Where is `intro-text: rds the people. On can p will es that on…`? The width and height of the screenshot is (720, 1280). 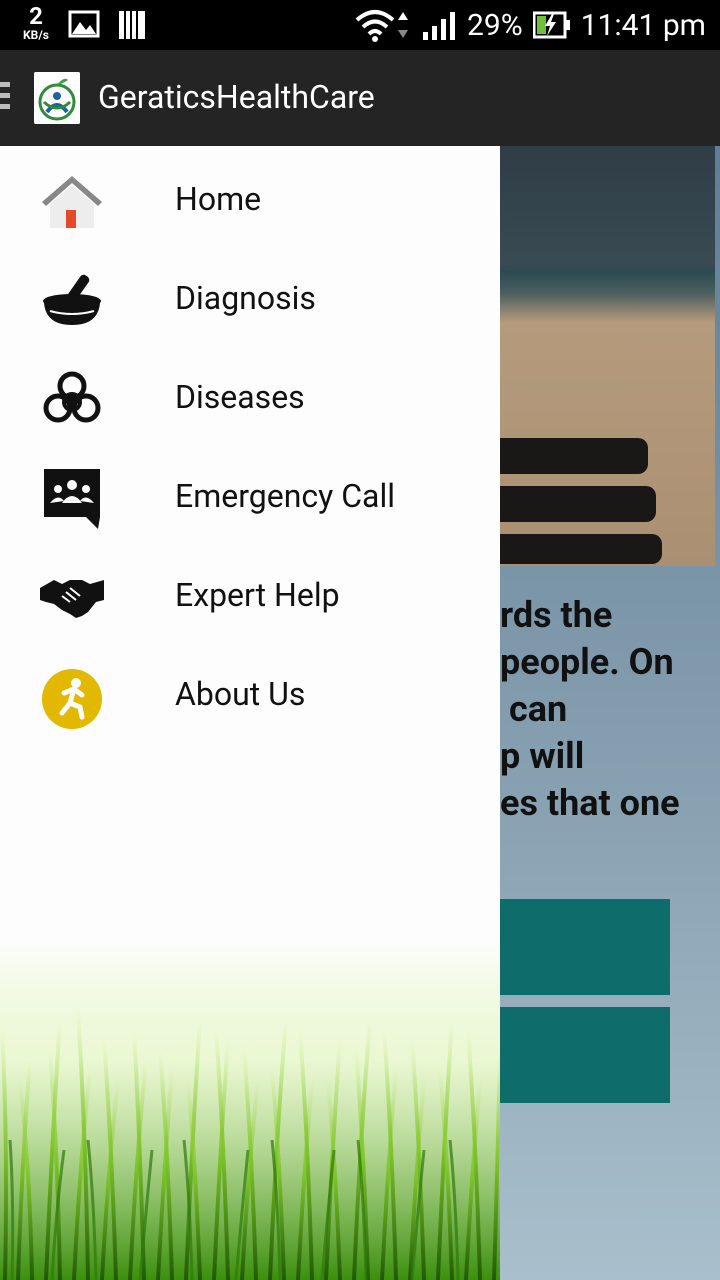 intro-text: rds the people. On can p will es that on… is located at coordinates (590, 709).